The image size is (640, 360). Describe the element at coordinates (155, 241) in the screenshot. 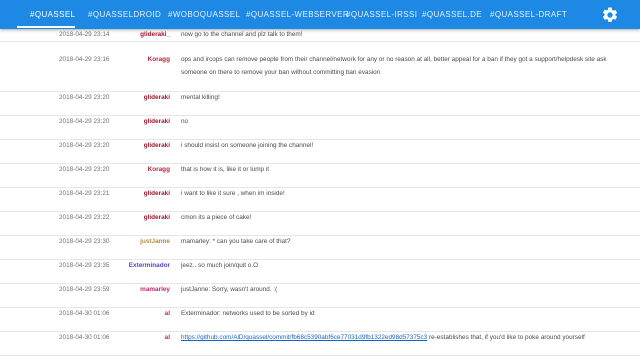

I see `message-nick: justJanne` at that location.